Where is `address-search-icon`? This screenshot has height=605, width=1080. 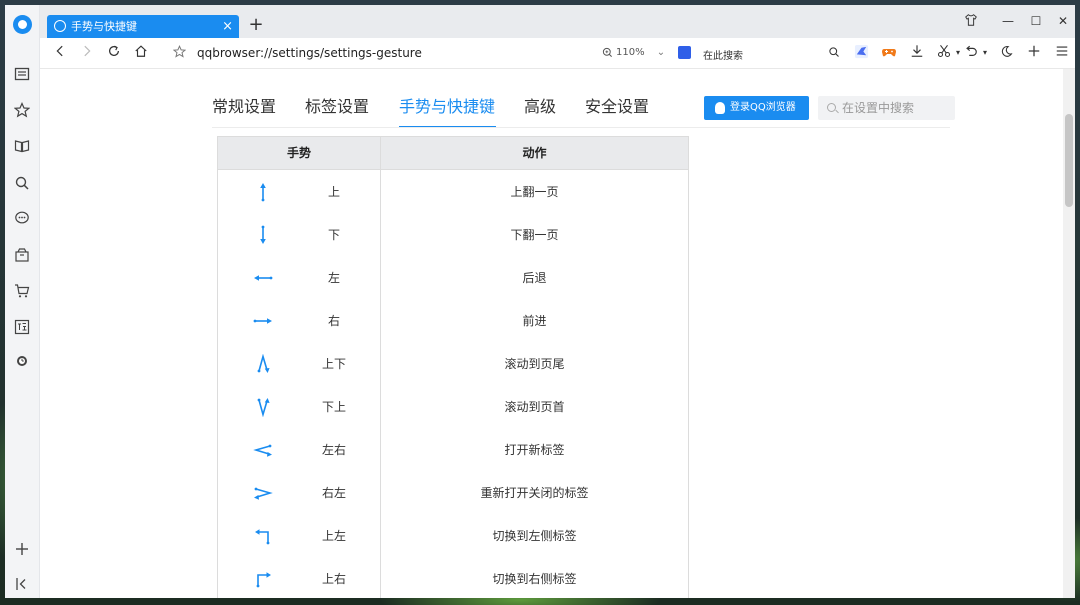 address-search-icon is located at coordinates (834, 53).